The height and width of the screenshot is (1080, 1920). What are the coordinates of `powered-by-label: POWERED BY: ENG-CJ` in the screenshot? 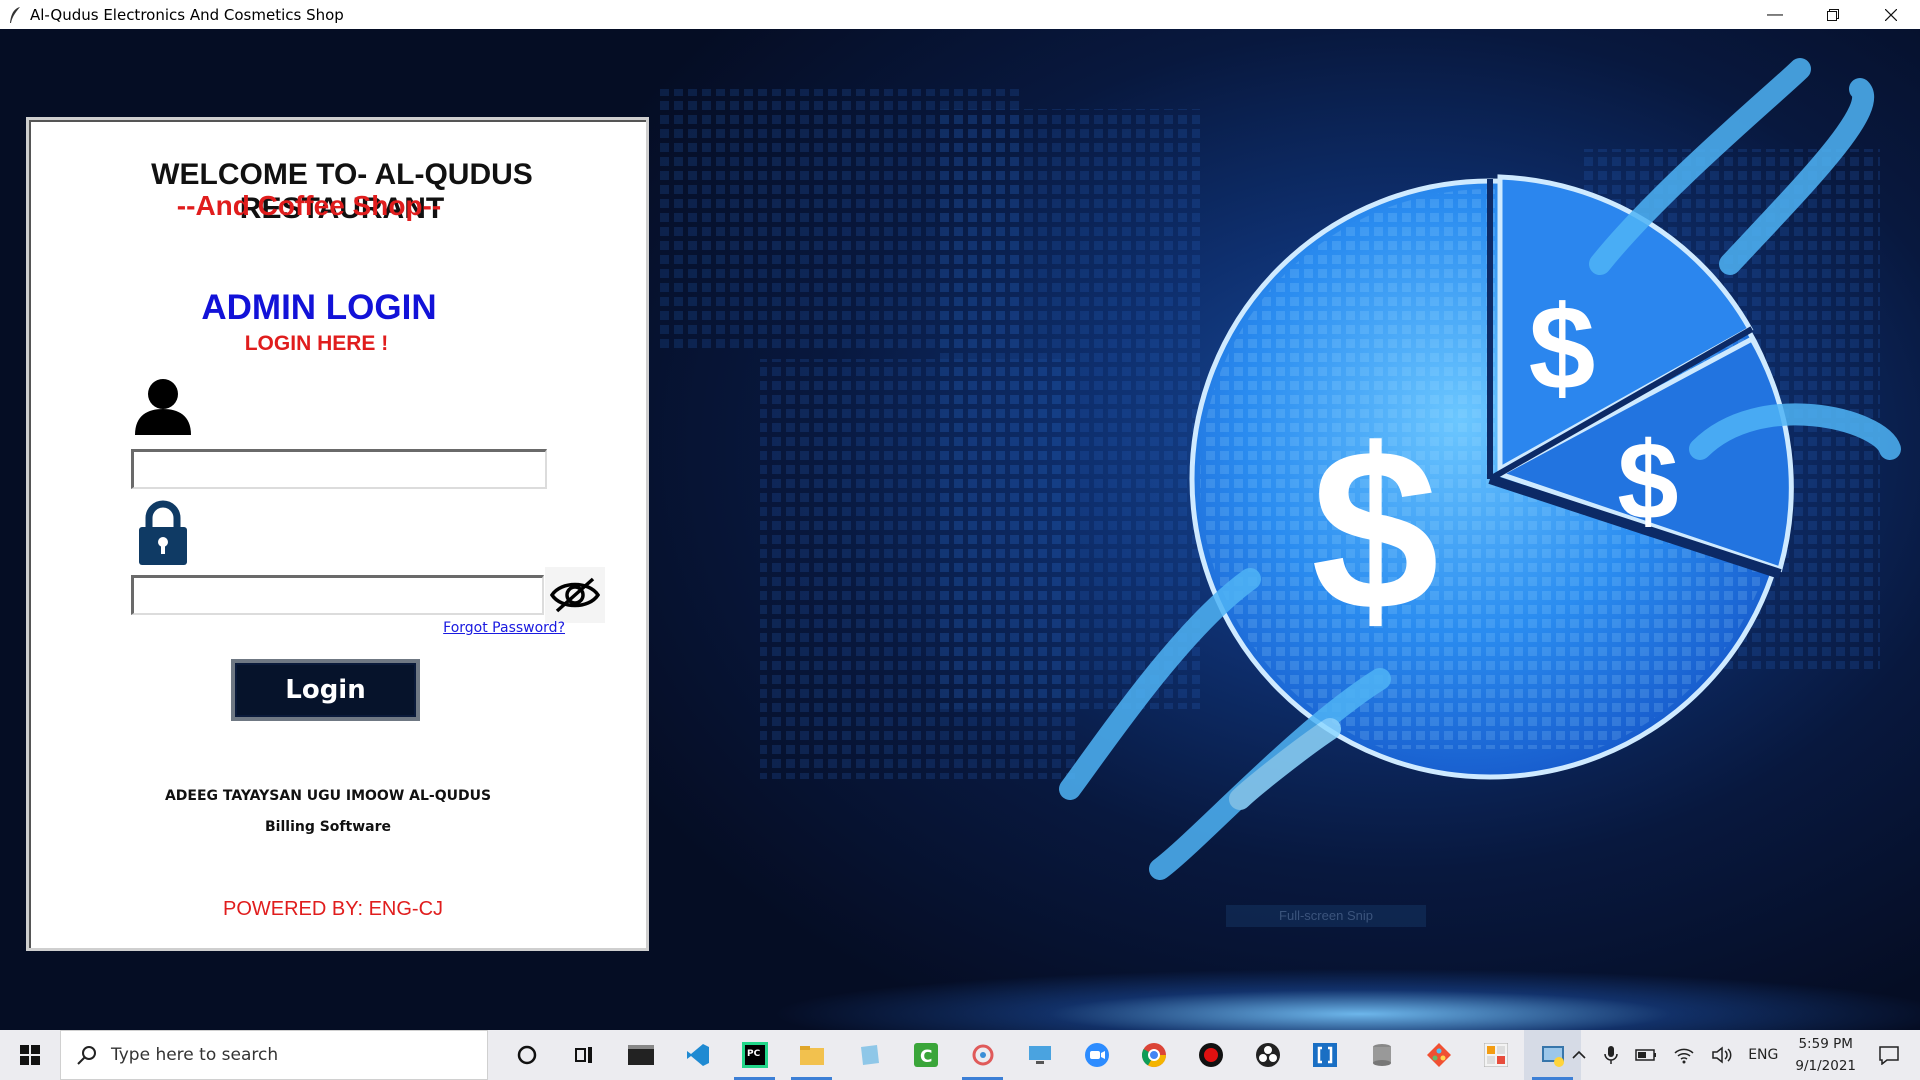 It's located at (333, 909).